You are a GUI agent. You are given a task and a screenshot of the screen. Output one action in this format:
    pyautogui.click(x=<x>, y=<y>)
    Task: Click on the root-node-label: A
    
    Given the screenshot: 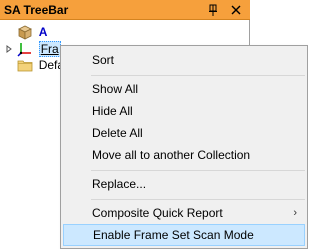 What is the action you would take?
    pyautogui.click(x=43, y=32)
    